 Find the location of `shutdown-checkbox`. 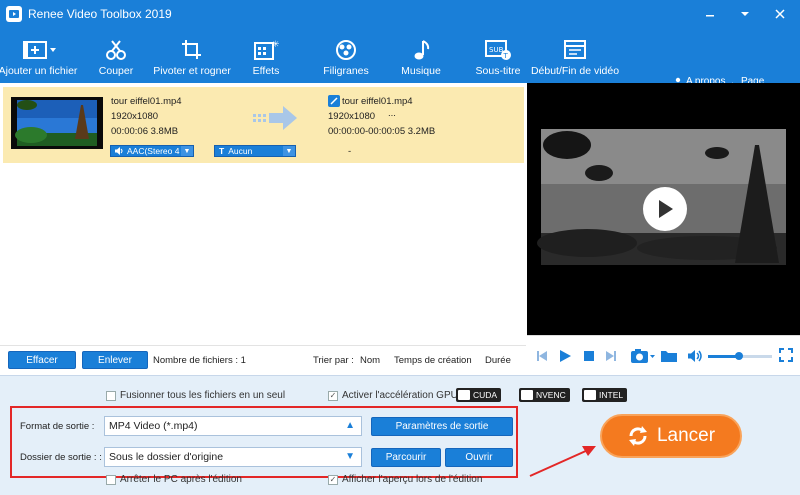

shutdown-checkbox is located at coordinates (111, 479).